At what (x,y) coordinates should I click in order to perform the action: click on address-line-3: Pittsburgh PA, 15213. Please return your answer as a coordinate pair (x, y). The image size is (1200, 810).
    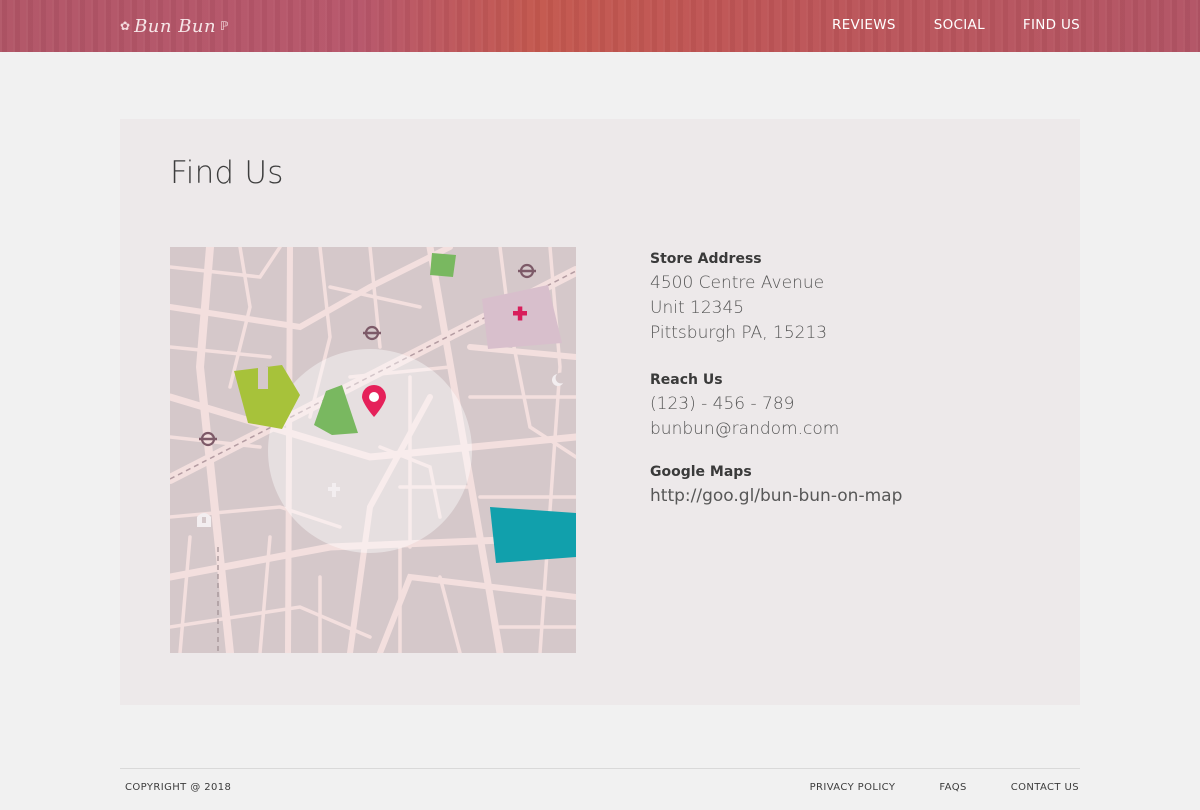
    Looking at the image, I should click on (739, 333).